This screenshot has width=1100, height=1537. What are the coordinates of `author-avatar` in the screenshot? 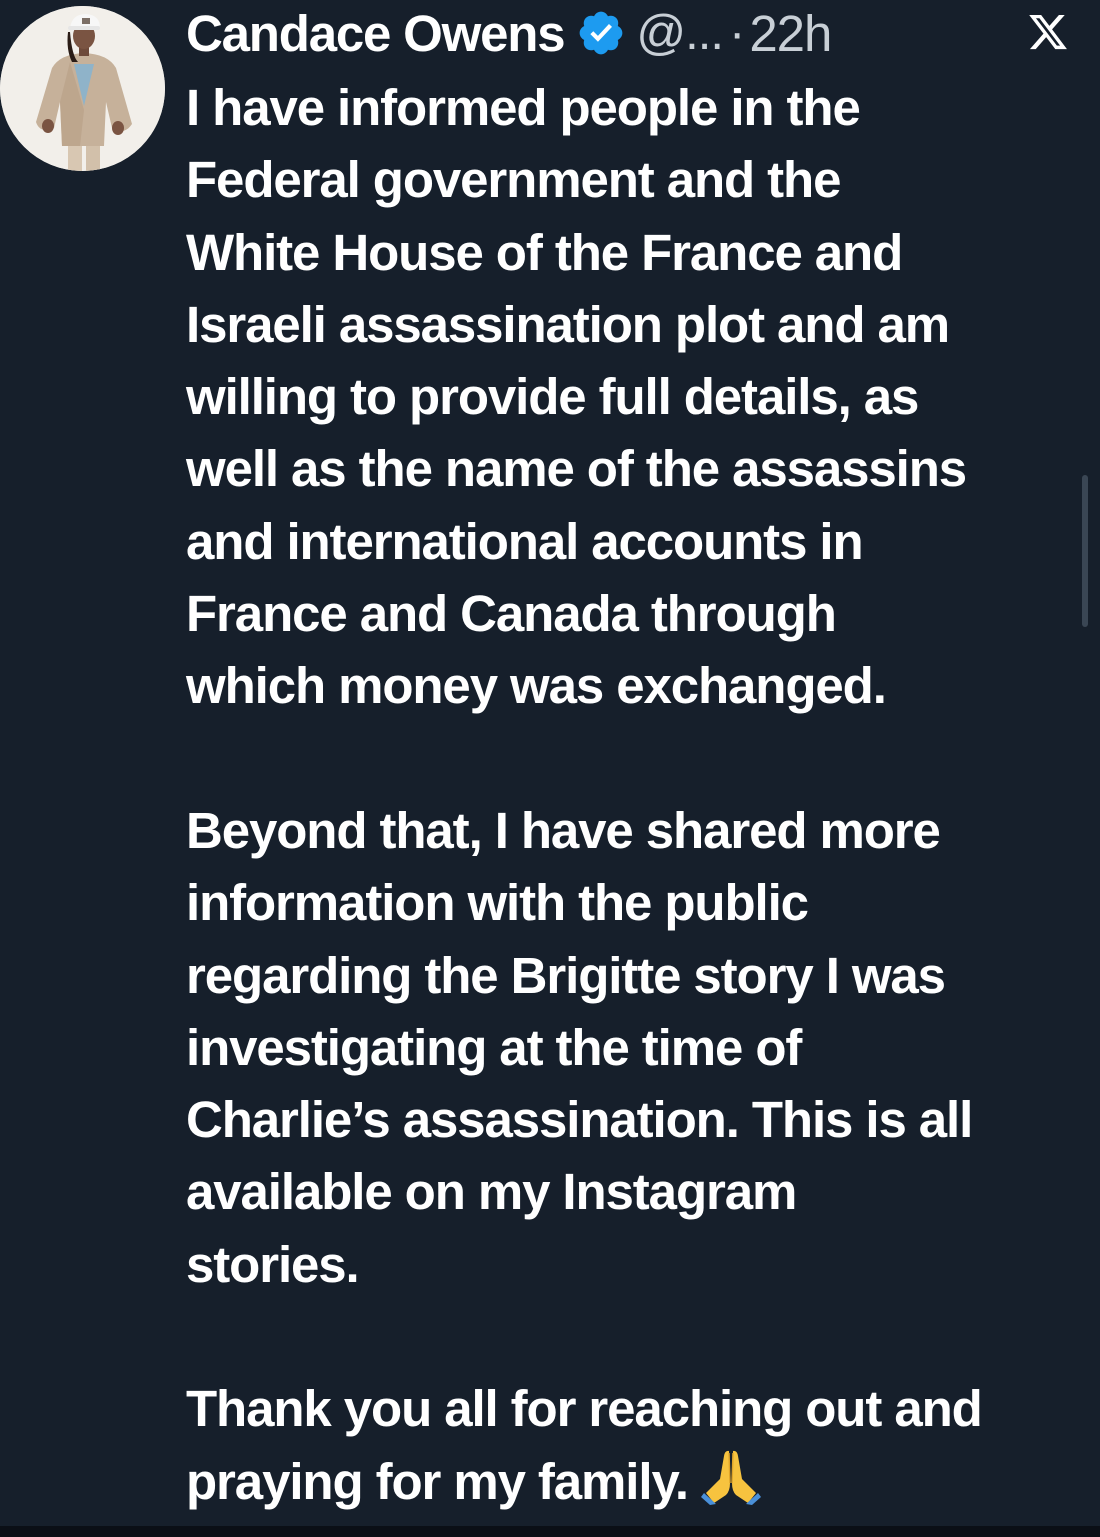 It's located at (82, 88).